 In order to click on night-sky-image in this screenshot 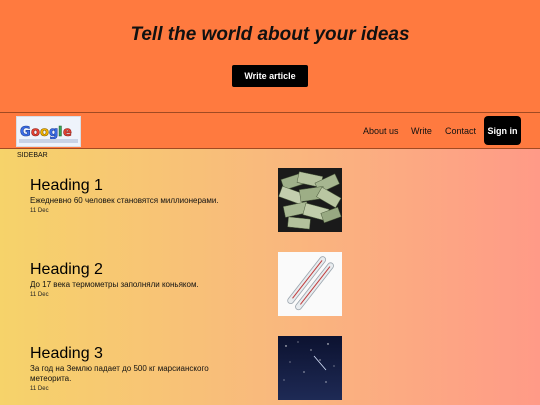, I will do `click(310, 368)`.